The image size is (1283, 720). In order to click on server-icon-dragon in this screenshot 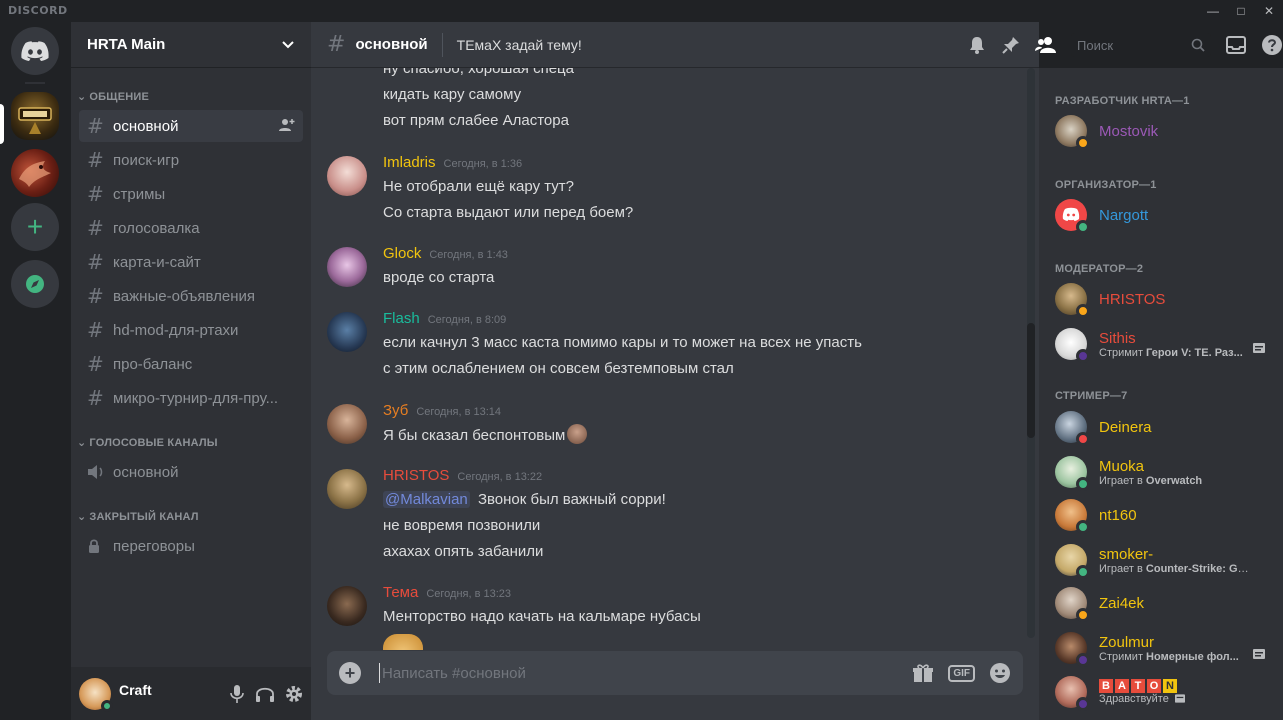, I will do `click(35, 173)`.